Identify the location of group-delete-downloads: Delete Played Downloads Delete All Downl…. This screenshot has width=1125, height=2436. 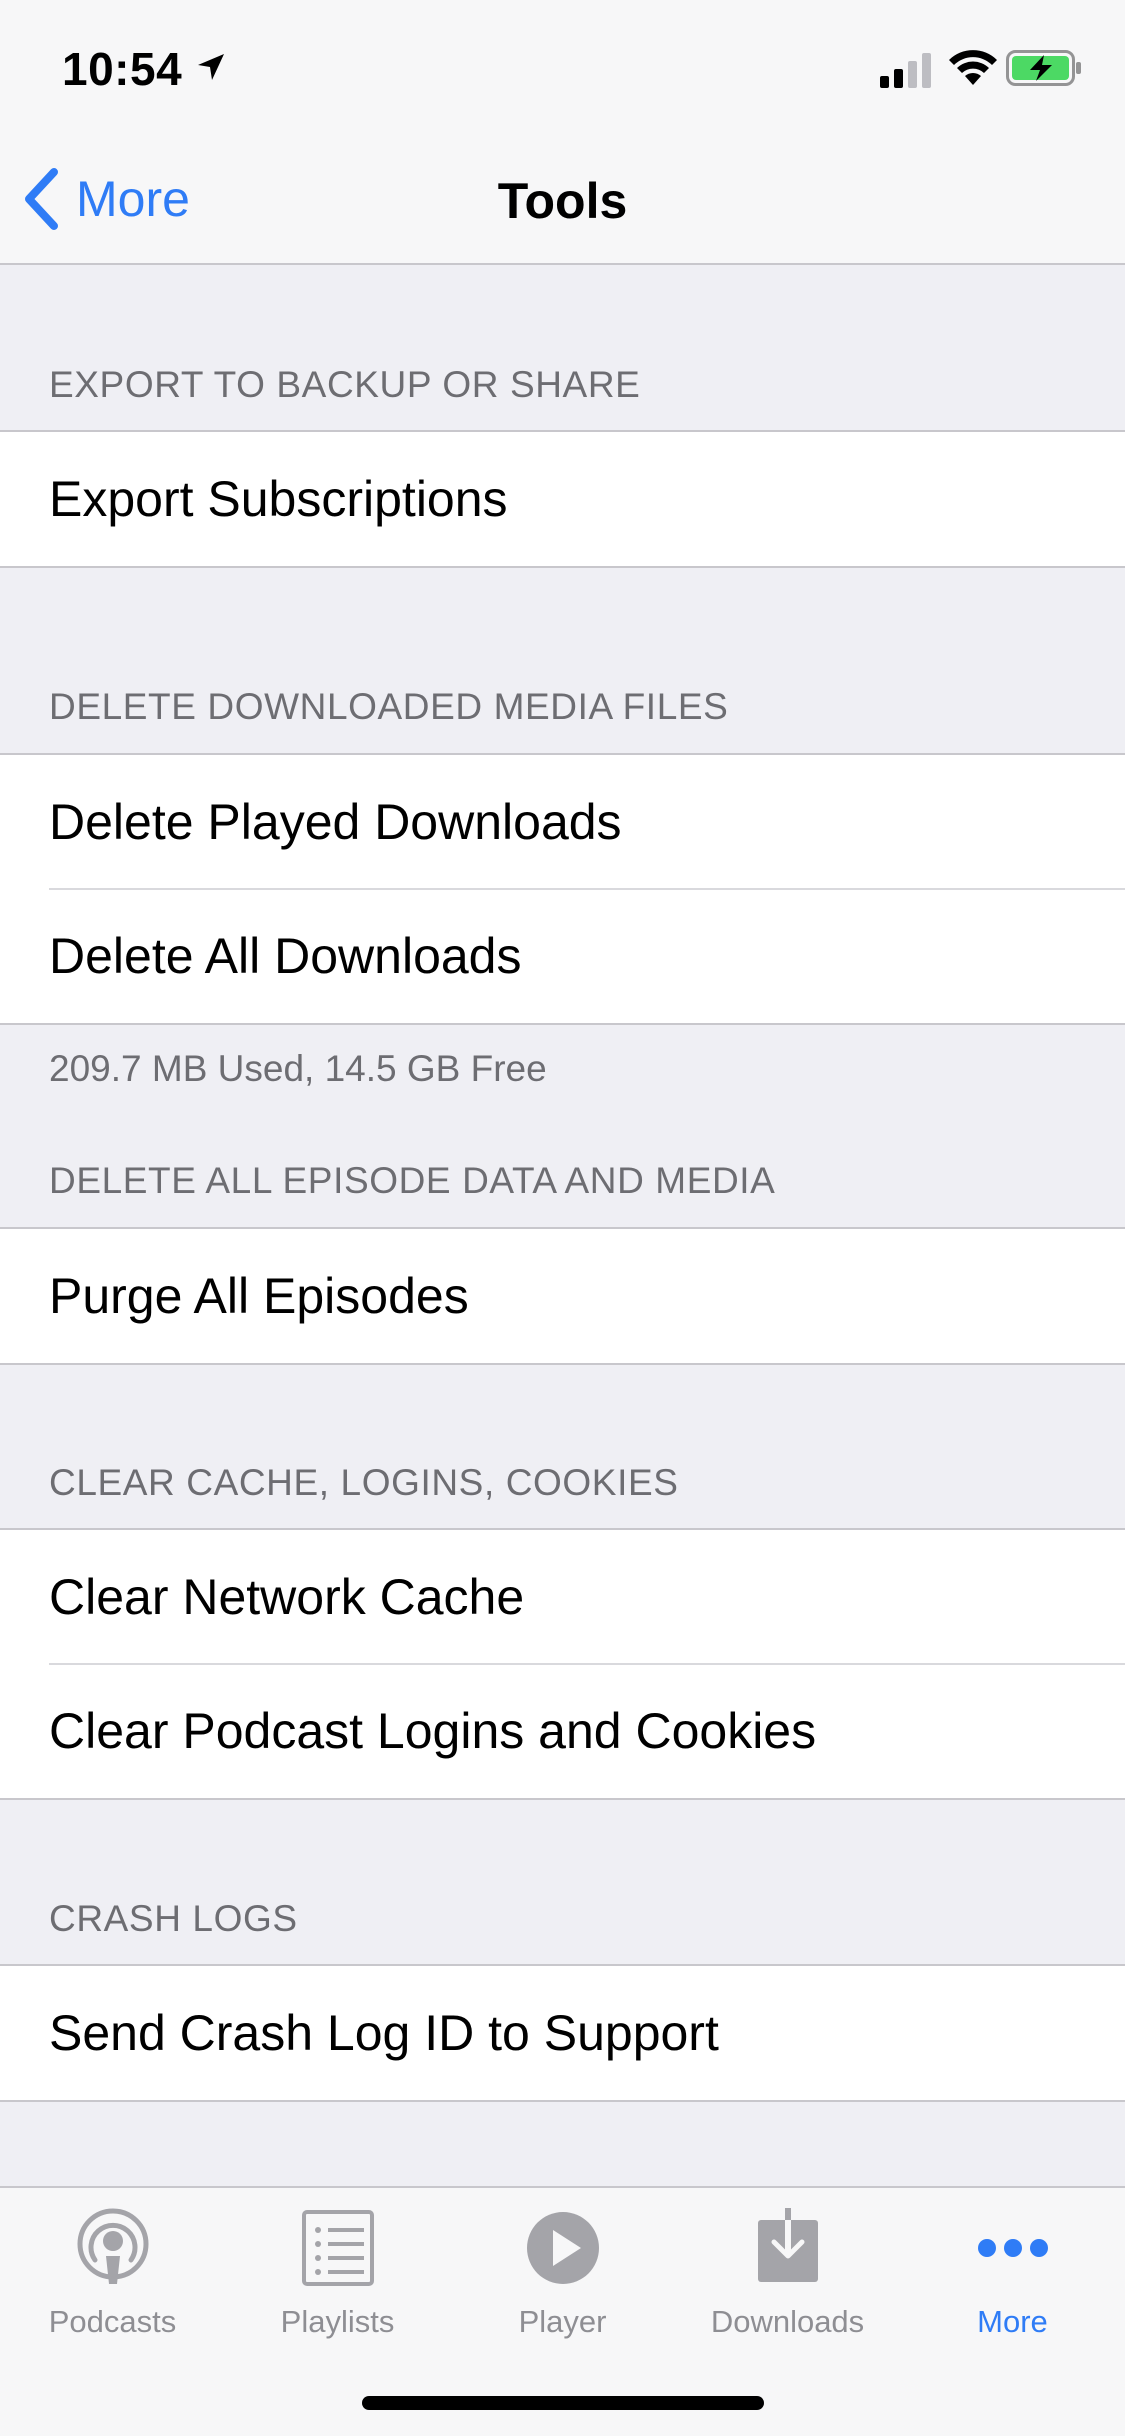
(562, 889).